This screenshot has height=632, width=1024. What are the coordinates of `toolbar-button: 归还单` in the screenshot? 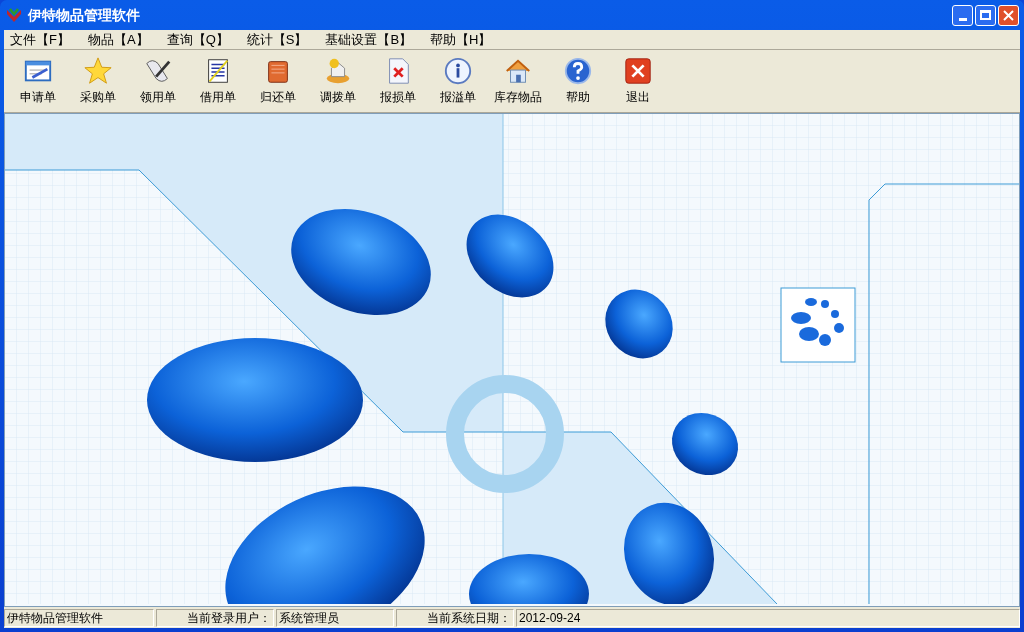 It's located at (278, 81).